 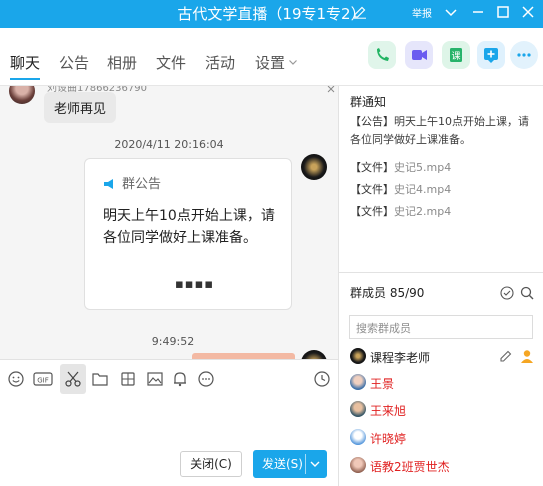 I want to click on svg-text: GIF, so click(x=43, y=381).